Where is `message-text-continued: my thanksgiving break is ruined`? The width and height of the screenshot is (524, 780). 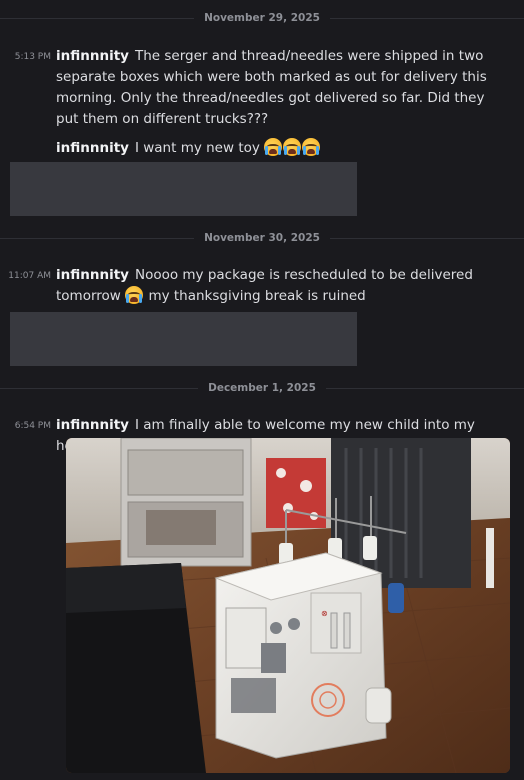 message-text-continued: my thanksgiving break is ruined is located at coordinates (257, 296).